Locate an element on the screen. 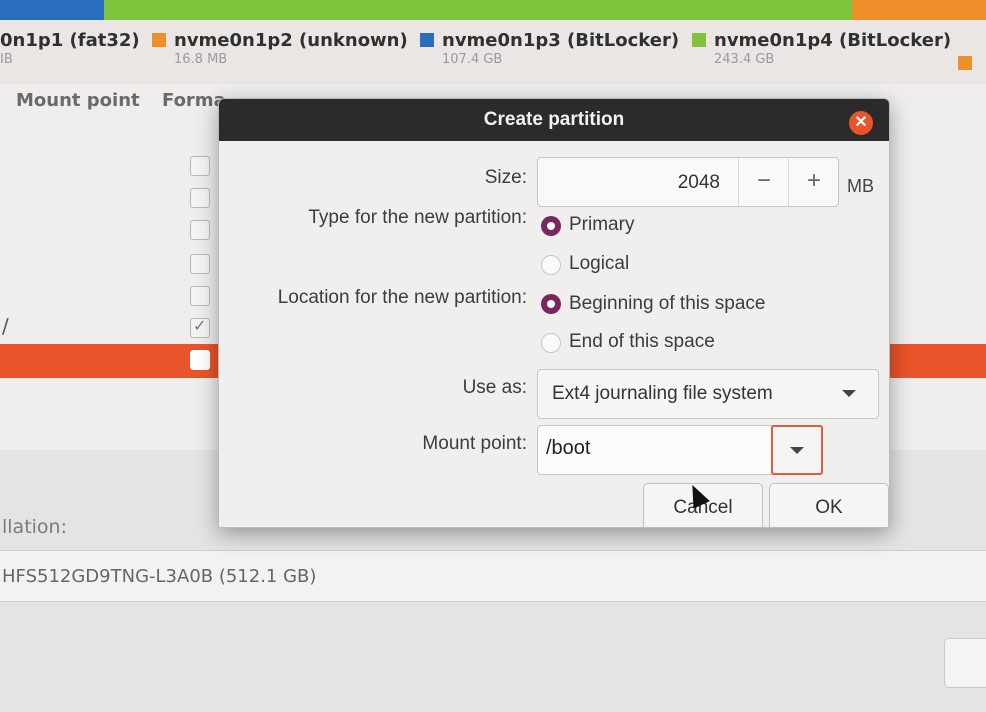  dialog-title: Create partition is located at coordinates (554, 119).